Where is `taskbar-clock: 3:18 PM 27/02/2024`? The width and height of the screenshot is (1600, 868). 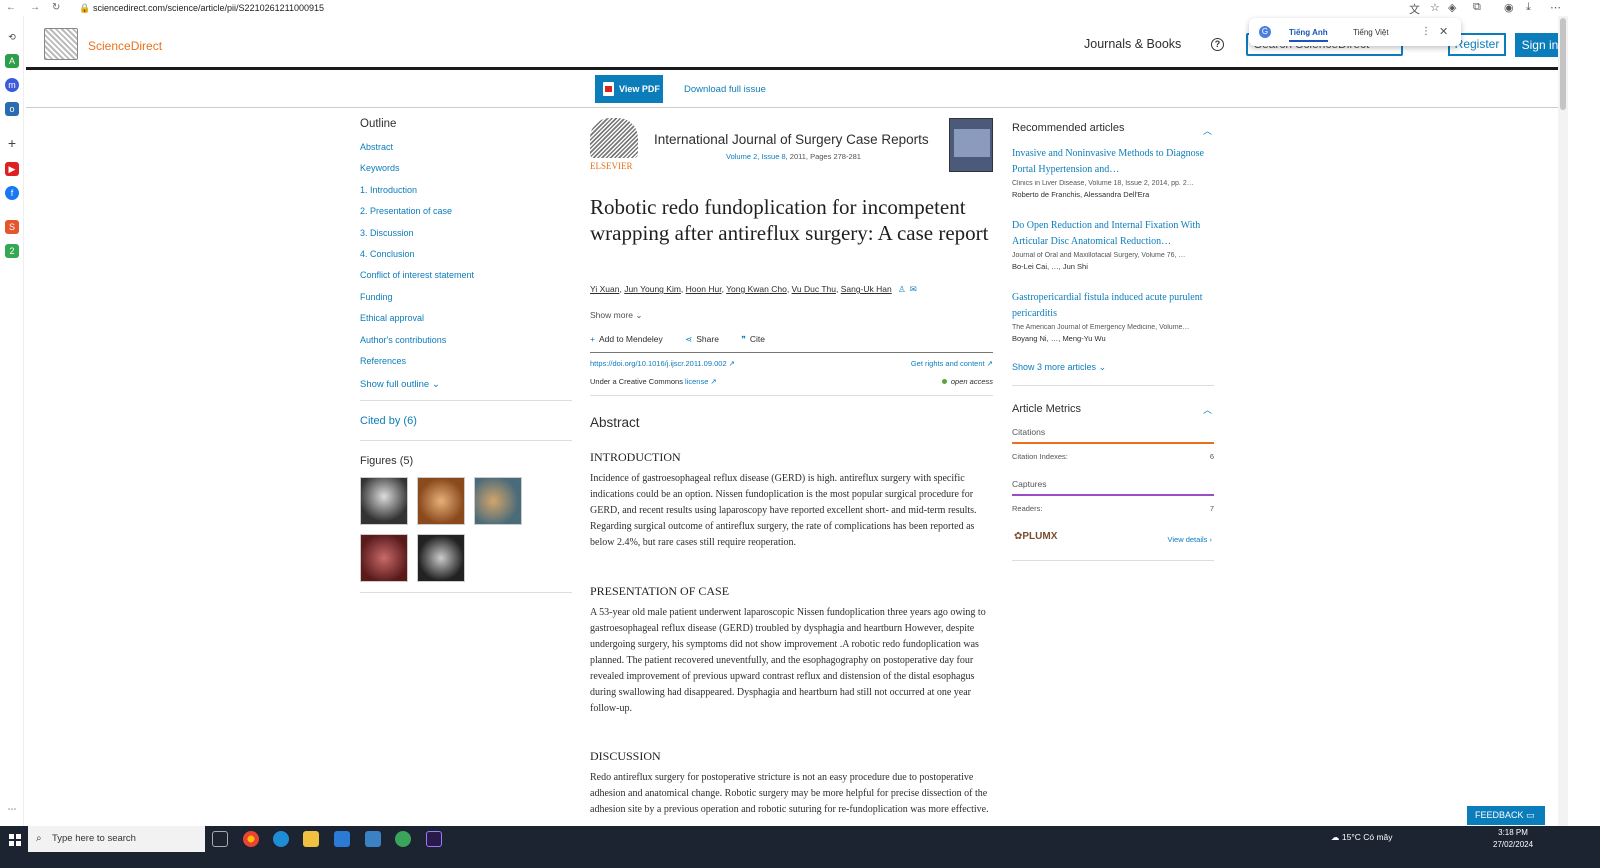
taskbar-clock: 3:18 PM 27/02/2024 is located at coordinates (1513, 839).